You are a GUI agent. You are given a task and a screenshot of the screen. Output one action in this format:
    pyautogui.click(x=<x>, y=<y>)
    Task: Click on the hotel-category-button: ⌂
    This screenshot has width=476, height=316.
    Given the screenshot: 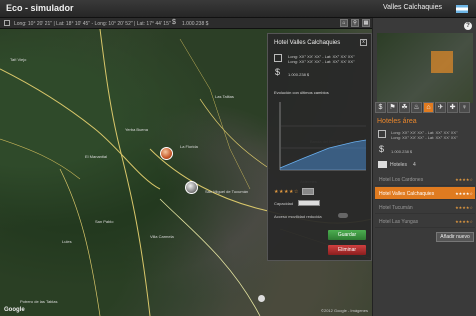 What is the action you would take?
    pyautogui.click(x=428, y=107)
    